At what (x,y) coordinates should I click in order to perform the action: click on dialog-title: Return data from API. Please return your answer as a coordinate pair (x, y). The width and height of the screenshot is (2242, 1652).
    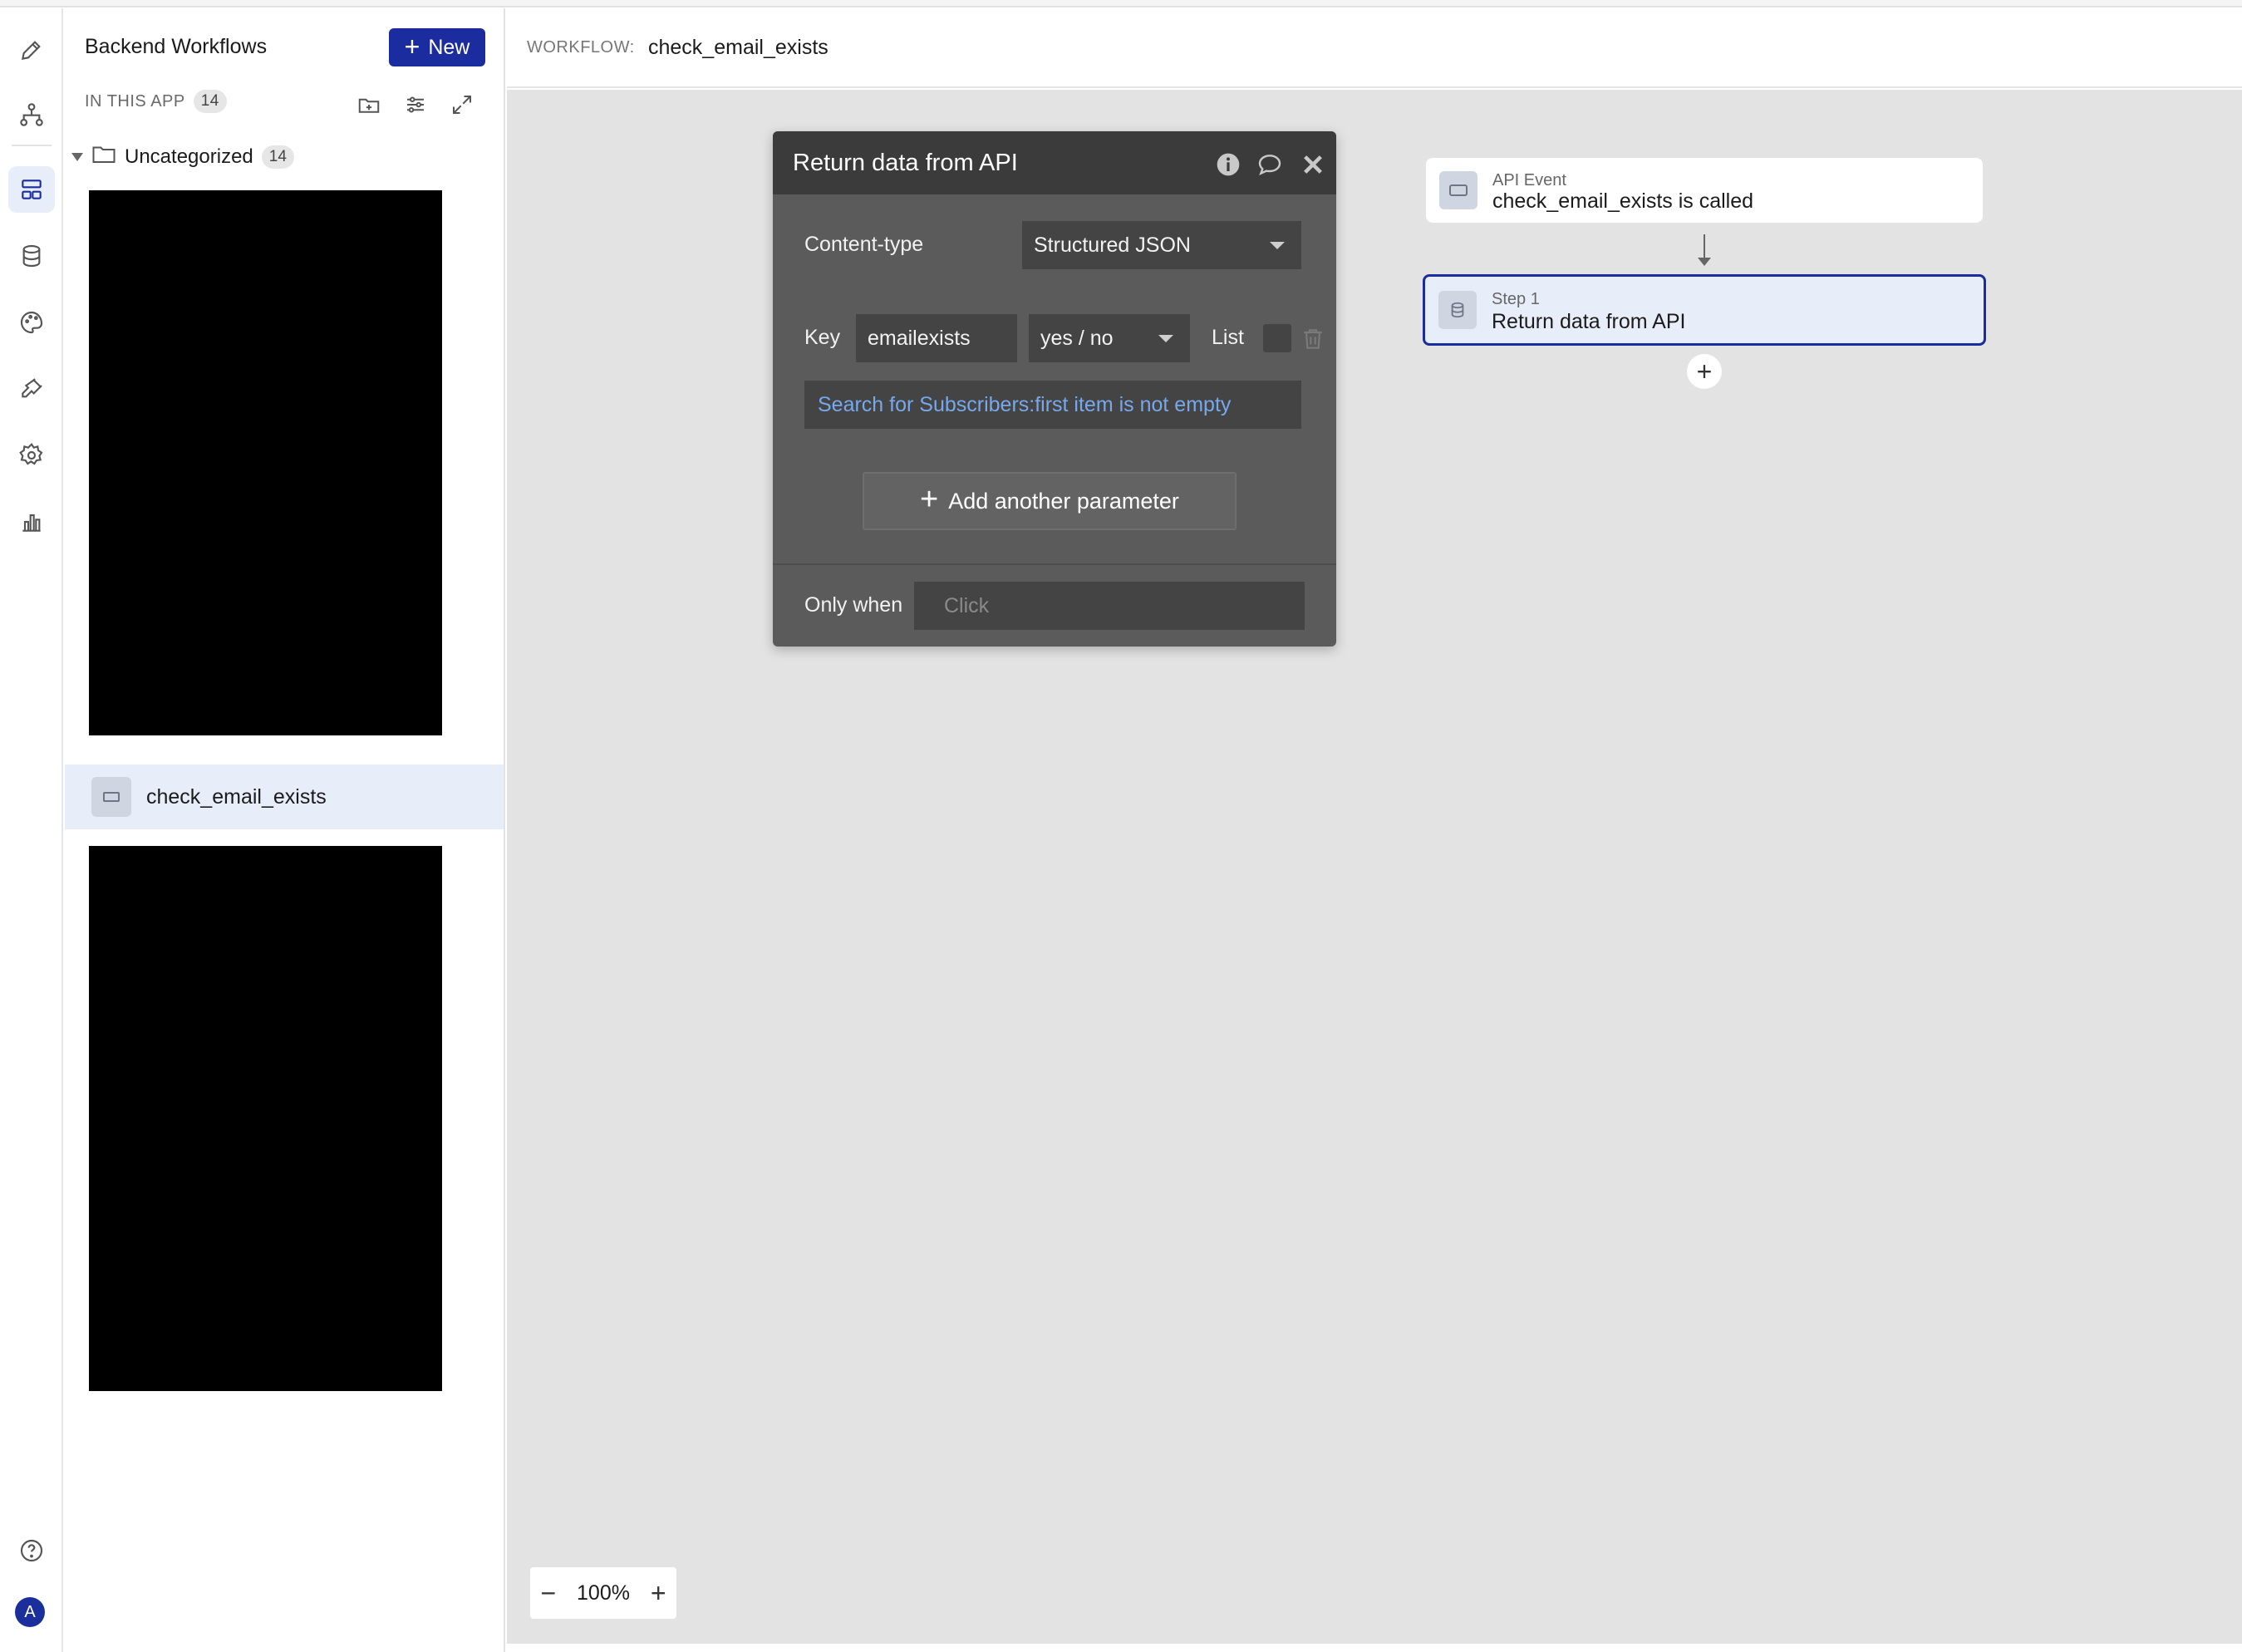
    Looking at the image, I should click on (905, 163).